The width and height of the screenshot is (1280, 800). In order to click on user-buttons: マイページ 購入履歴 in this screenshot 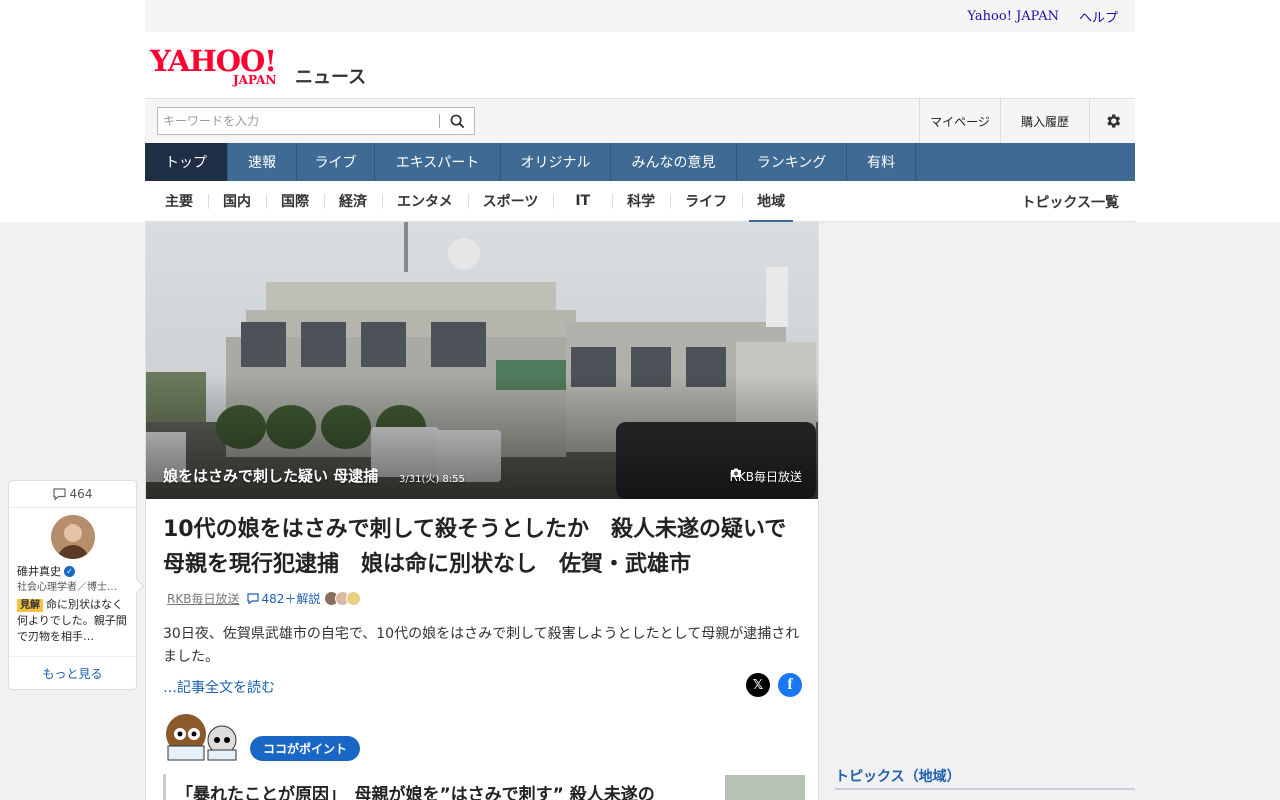, I will do `click(1027, 121)`.